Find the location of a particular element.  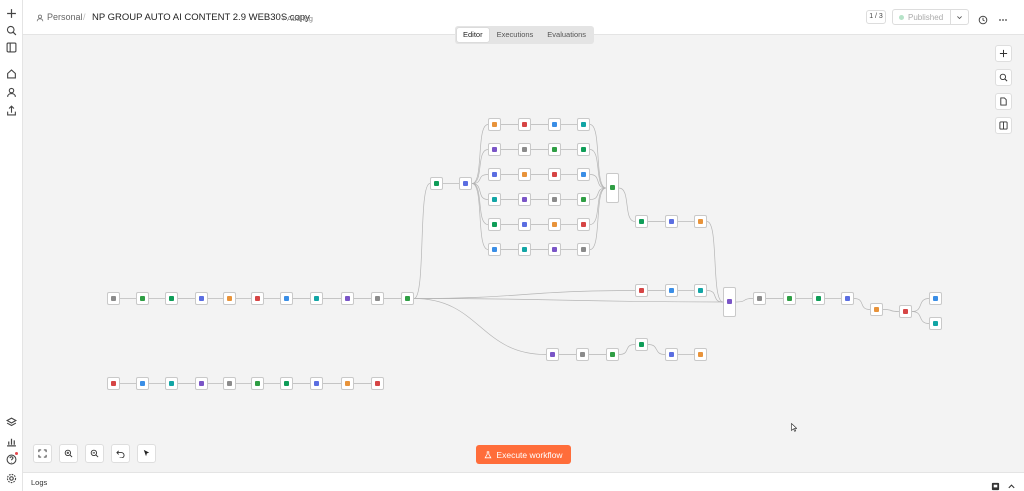

chevron-down-icon is located at coordinates (959, 17).